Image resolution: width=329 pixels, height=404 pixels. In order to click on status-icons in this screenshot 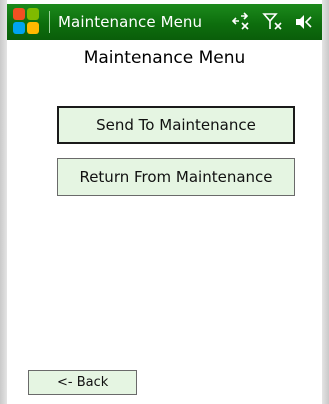, I will do `click(273, 22)`.